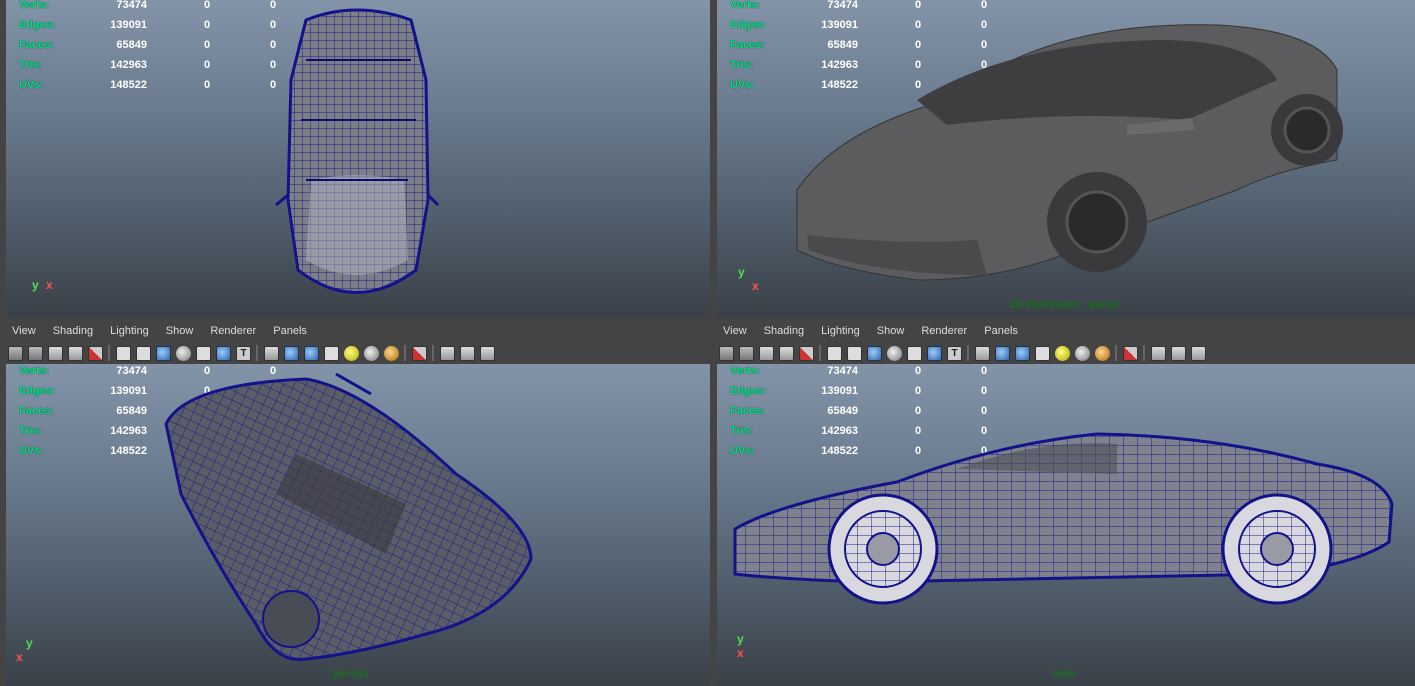 This screenshot has width=1415, height=686. Describe the element at coordinates (713, 343) in the screenshot. I see `viewport-splitter` at that location.